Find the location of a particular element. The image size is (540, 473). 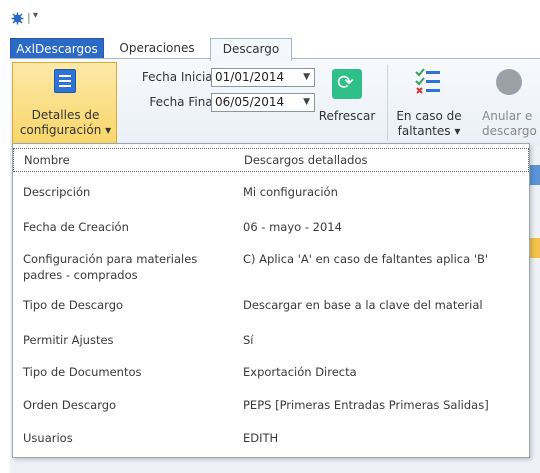

fecha-inicial-label: Fecha Inicial is located at coordinates (178, 77).